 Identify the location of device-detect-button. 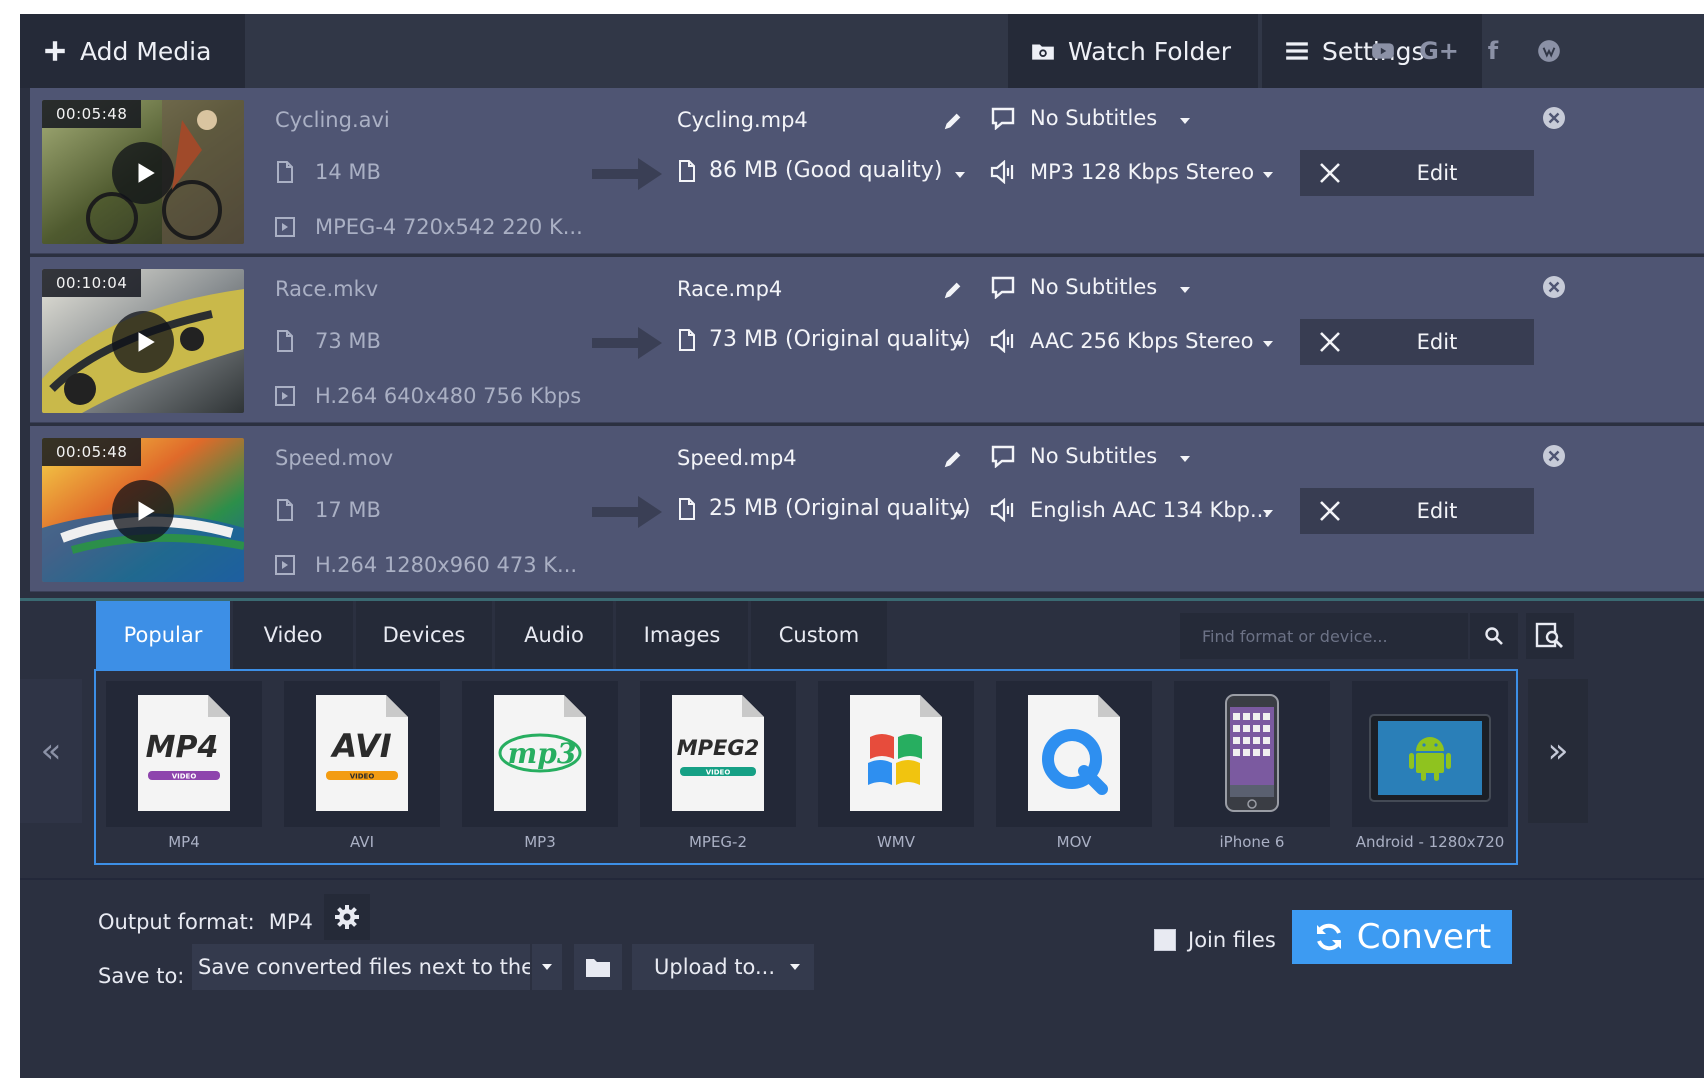
(1550, 636).